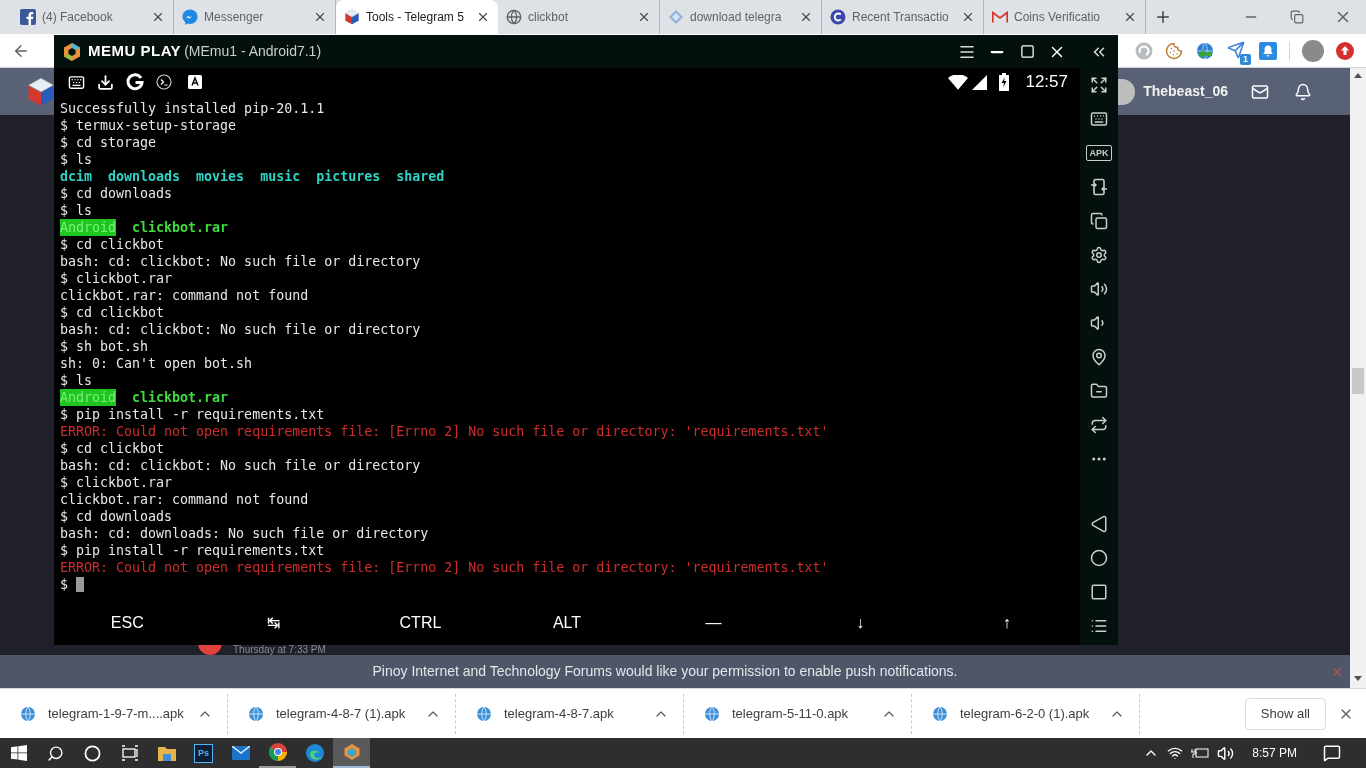 The image size is (1366, 768). What do you see at coordinates (336, 713) in the screenshot?
I see `download-file-button: telegram-4-8-7 (1).apk` at bounding box center [336, 713].